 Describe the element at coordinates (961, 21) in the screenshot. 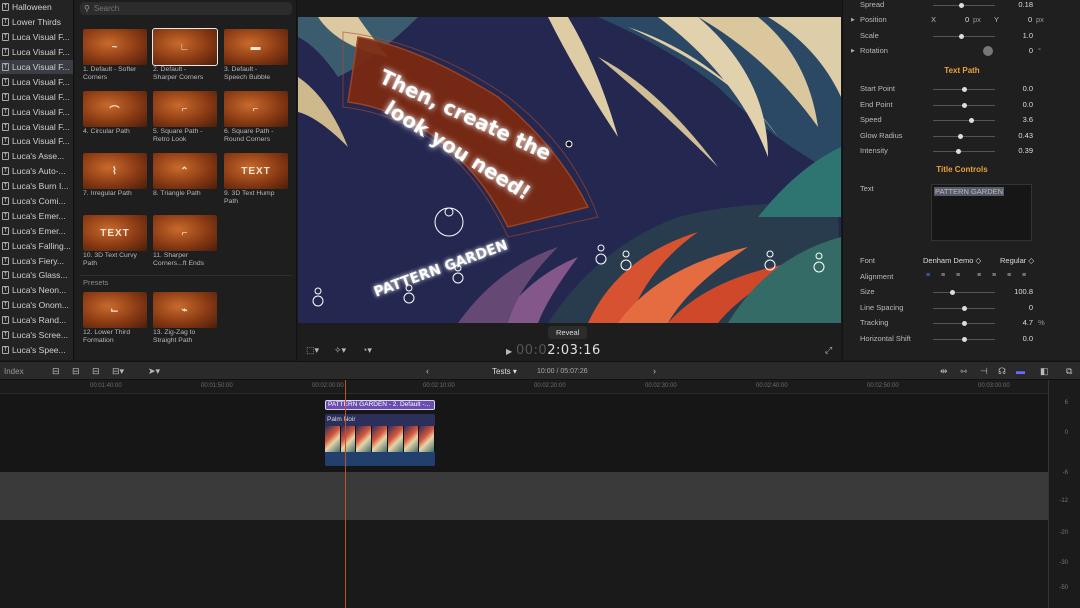

I see `param-position: ▶ Position X 0 px Y 0 px` at that location.